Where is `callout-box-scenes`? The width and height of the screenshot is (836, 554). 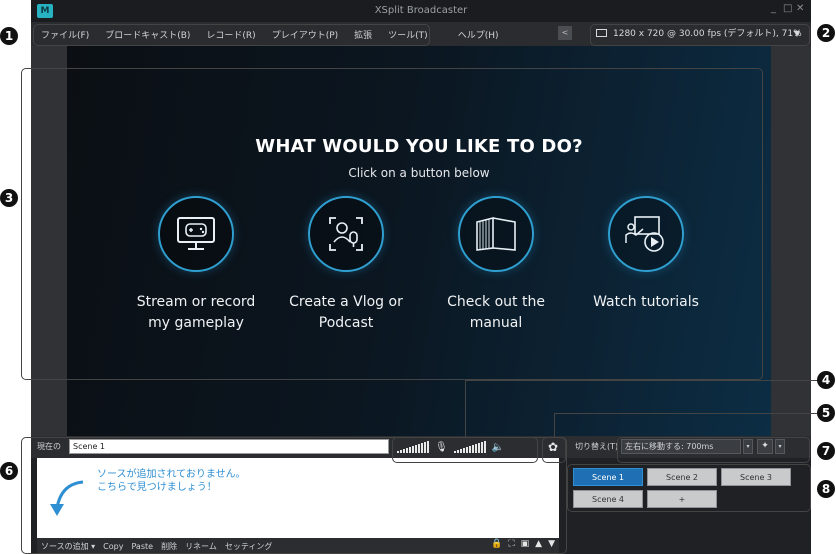
callout-box-scenes is located at coordinates (689, 488).